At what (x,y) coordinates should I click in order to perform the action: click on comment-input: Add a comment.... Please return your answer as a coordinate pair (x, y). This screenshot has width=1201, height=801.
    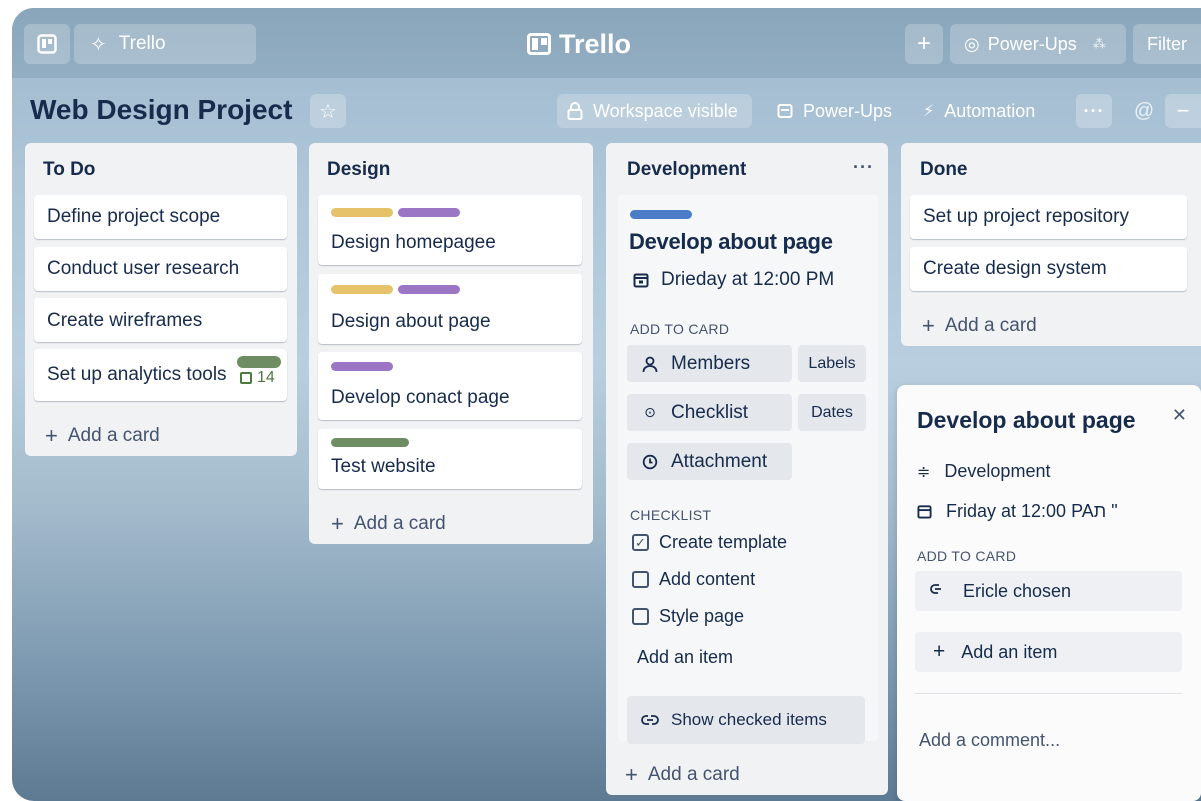
    Looking at the image, I should click on (989, 740).